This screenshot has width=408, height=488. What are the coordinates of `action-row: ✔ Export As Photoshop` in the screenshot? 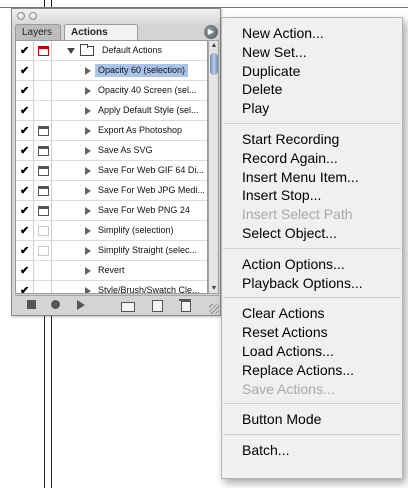 It's located at (111, 131).